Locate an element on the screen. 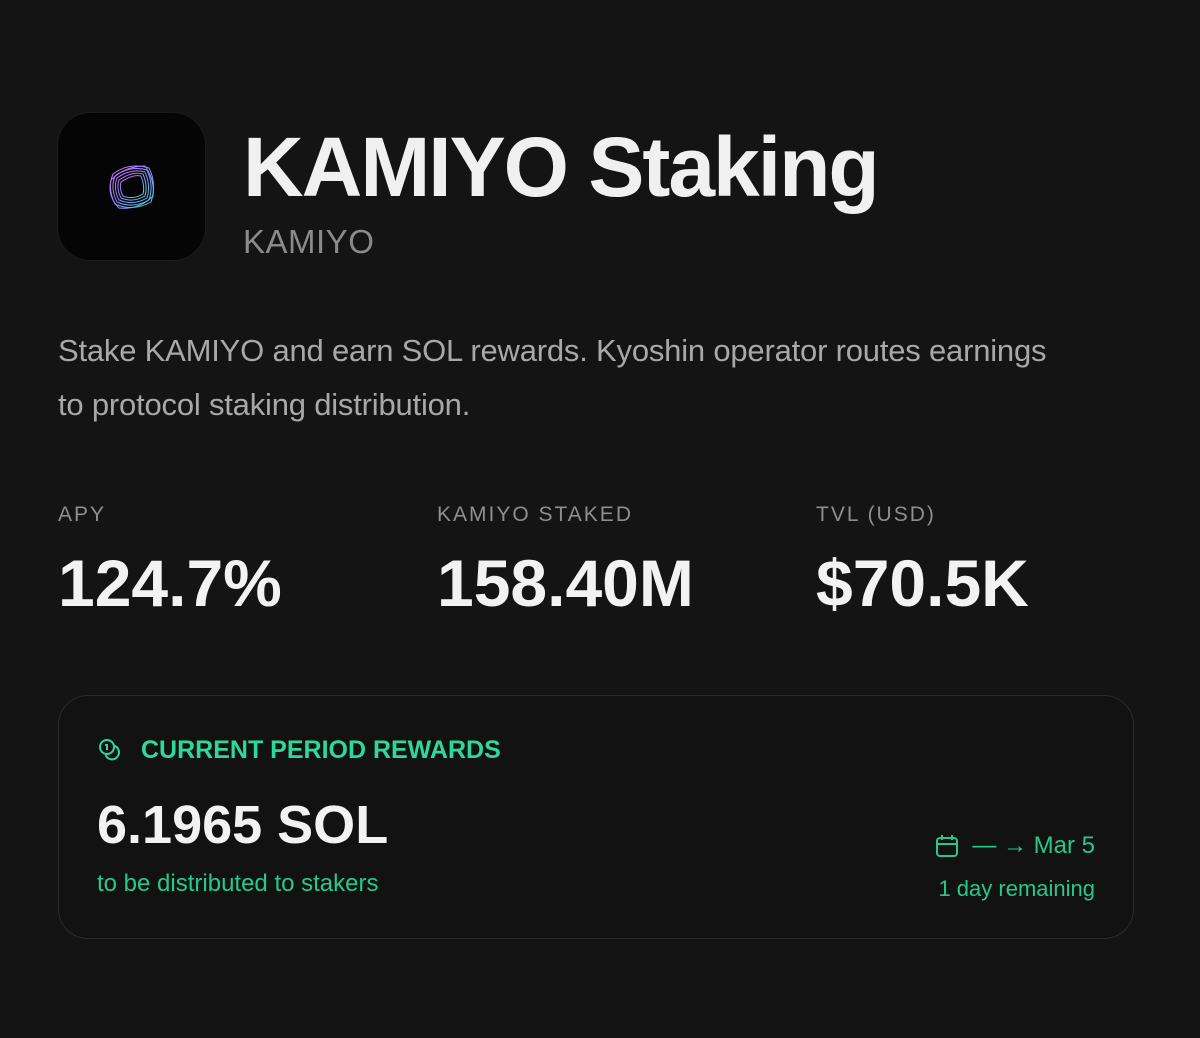 The height and width of the screenshot is (1038, 1200). stat-label: KAMIYO STAKED is located at coordinates (535, 514).